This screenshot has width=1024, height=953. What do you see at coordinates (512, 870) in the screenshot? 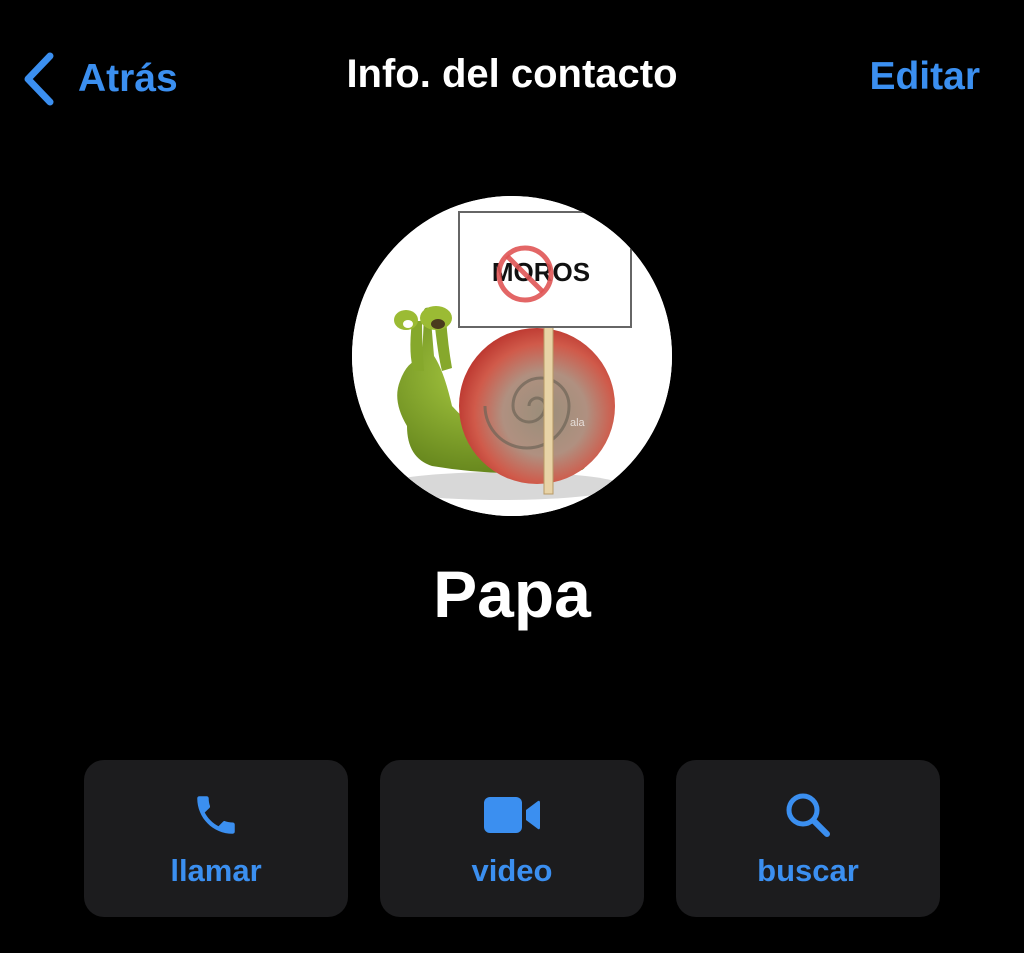
I see `video-button-label: video` at bounding box center [512, 870].